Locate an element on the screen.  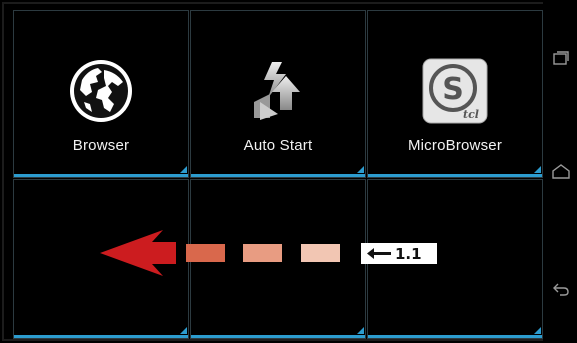
svg-text: S is located at coordinates (453, 89).